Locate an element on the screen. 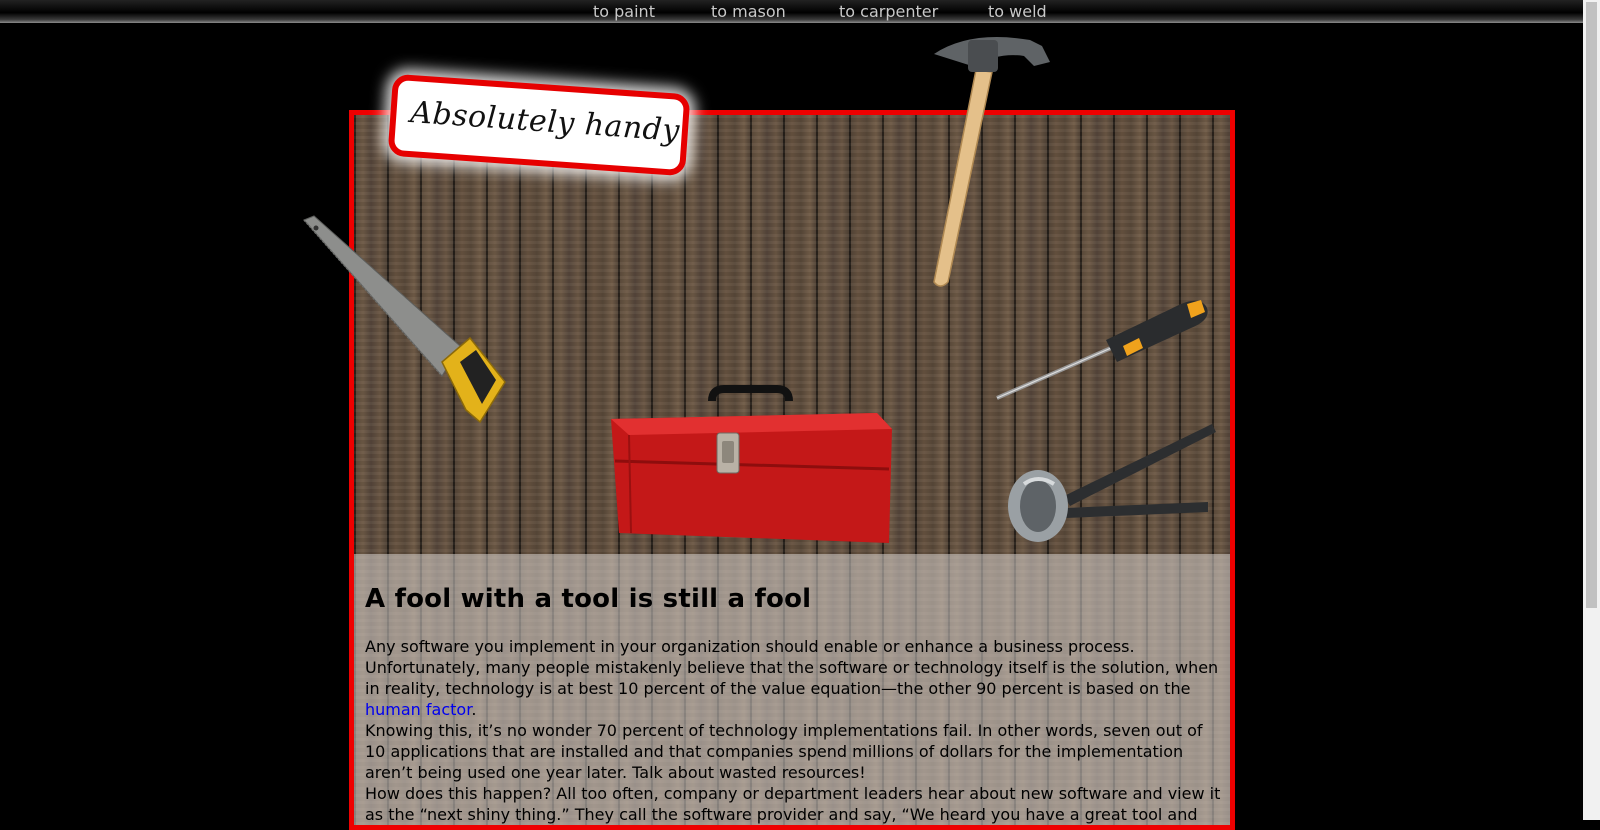 The width and height of the screenshot is (1600, 830). nav-link-mason: to mason is located at coordinates (748, 11).